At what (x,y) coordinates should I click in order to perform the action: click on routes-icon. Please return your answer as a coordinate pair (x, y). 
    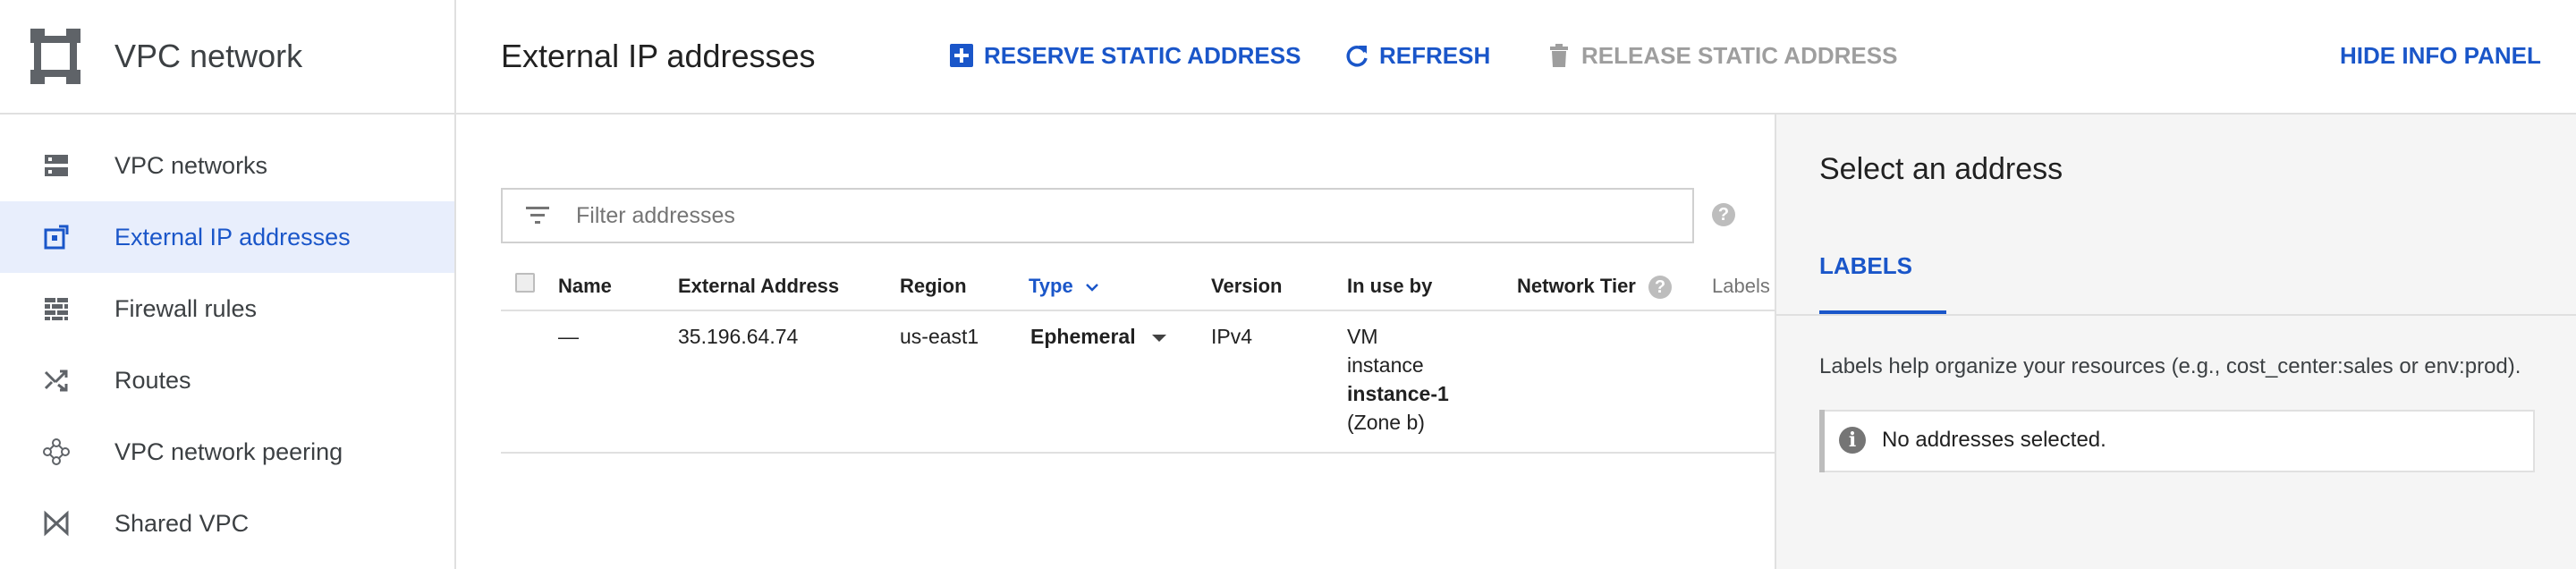
    Looking at the image, I should click on (56, 380).